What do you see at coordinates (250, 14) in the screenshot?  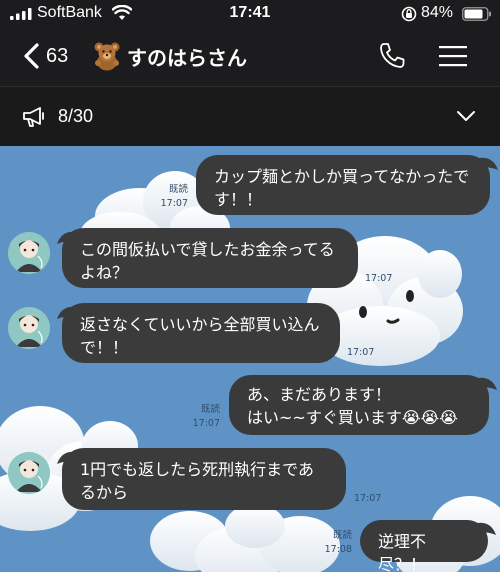 I see `status-bar: SoftBank 17:41 84%` at bounding box center [250, 14].